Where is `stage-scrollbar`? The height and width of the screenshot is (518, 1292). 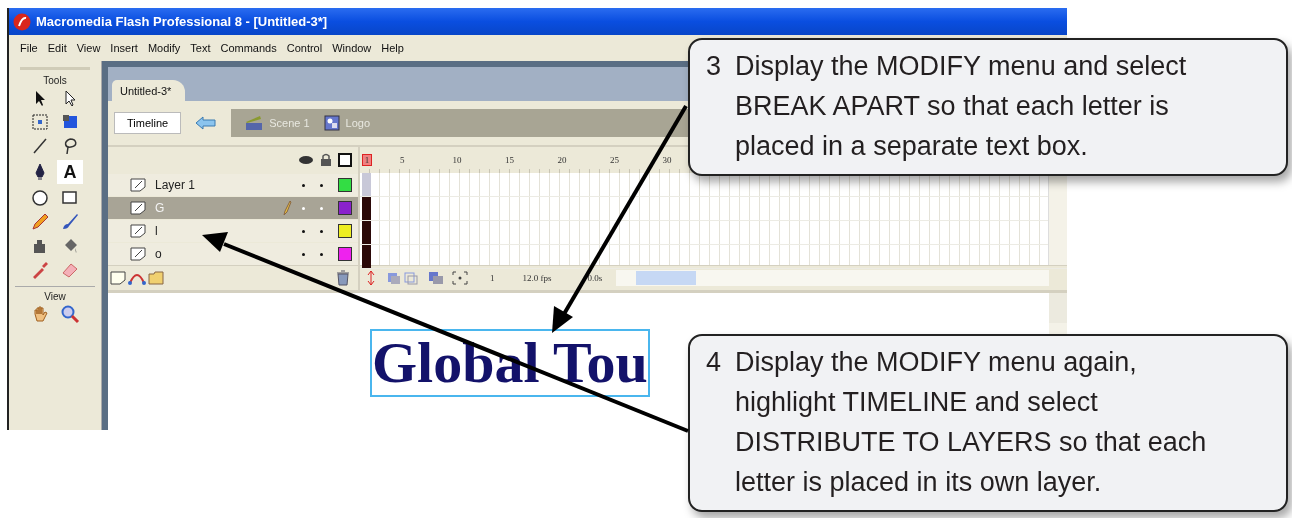 stage-scrollbar is located at coordinates (1058, 308).